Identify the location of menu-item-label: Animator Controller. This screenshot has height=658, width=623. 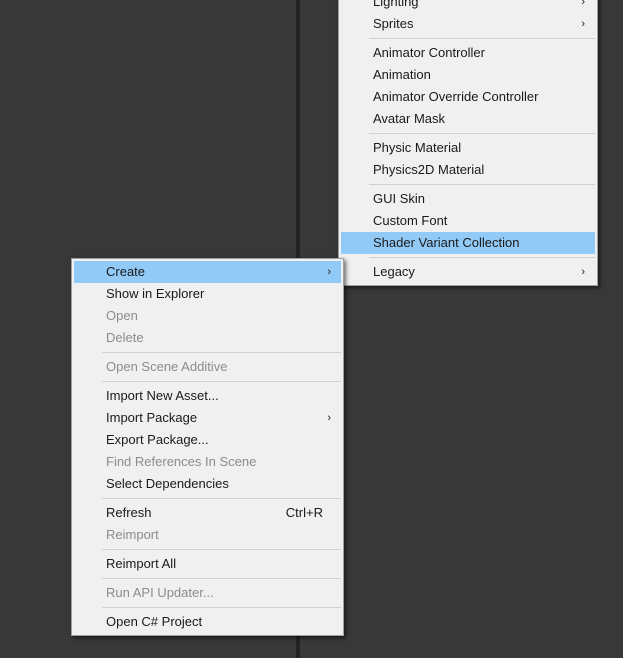
(429, 52).